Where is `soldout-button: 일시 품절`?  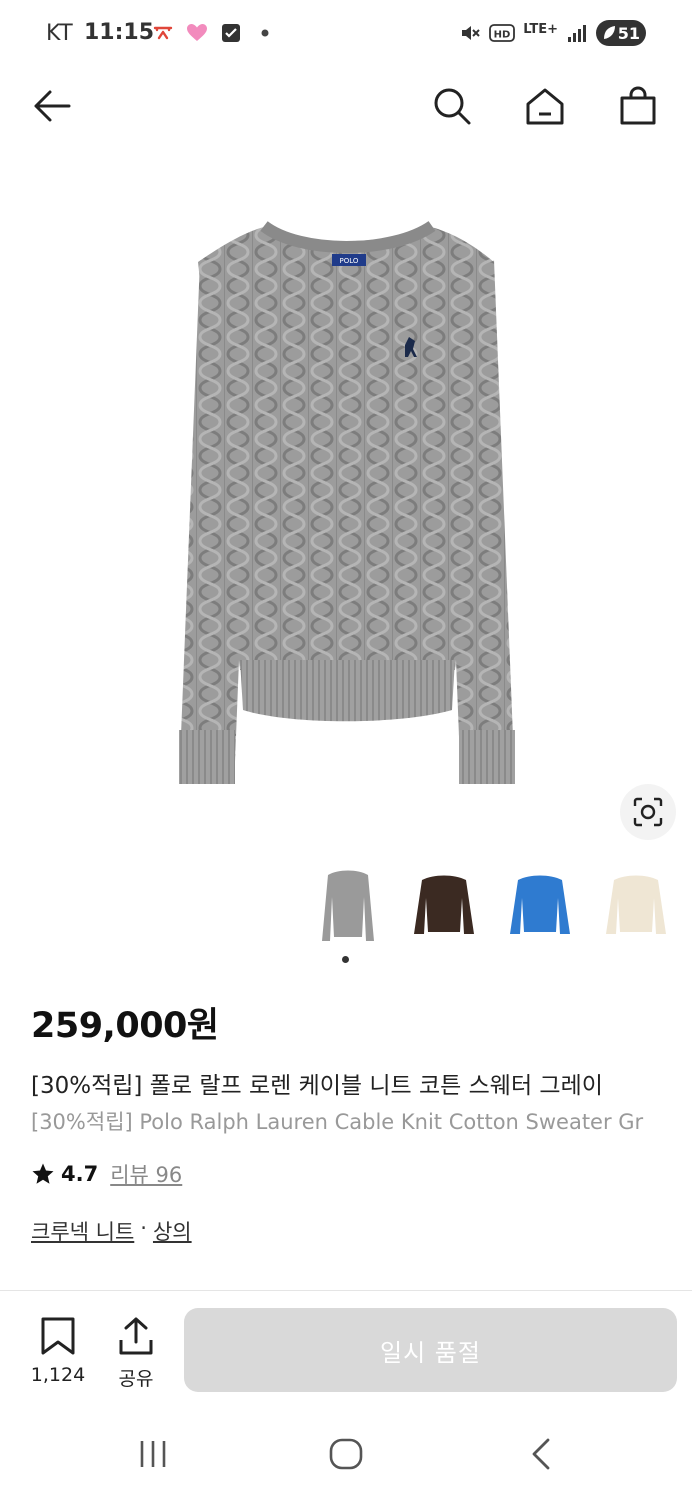
soldout-button: 일시 품절 is located at coordinates (430, 1350).